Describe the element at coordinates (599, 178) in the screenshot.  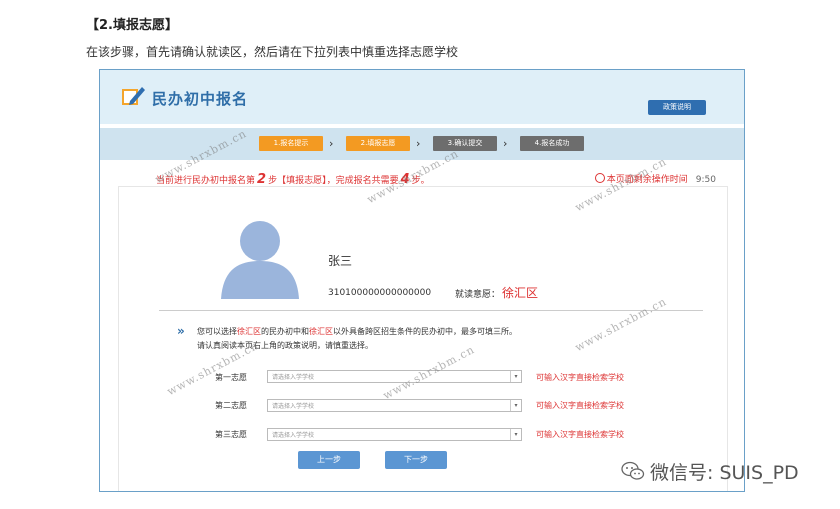
I see `clock-icon` at that location.